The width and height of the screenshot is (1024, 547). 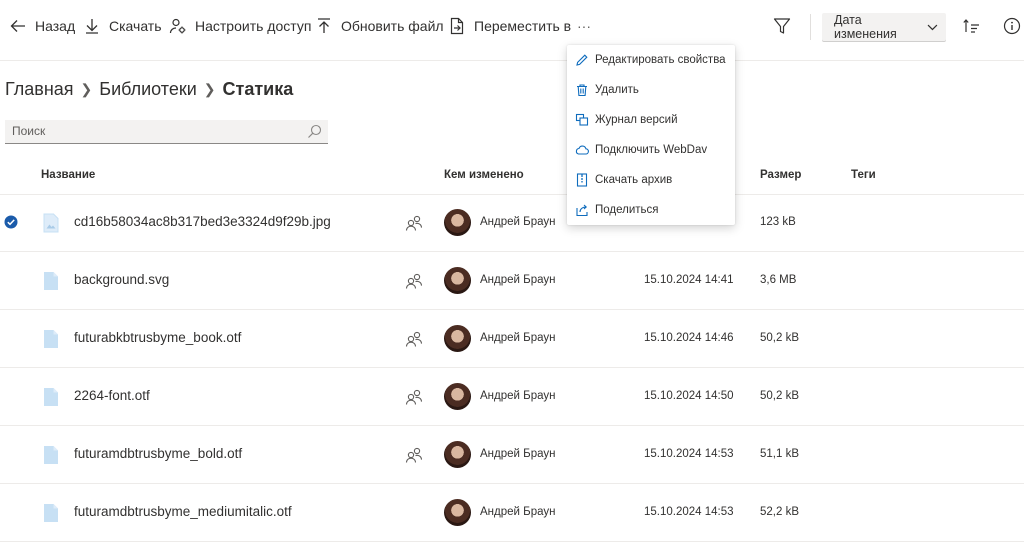 I want to click on sort-direction-button, so click(x=971, y=26).